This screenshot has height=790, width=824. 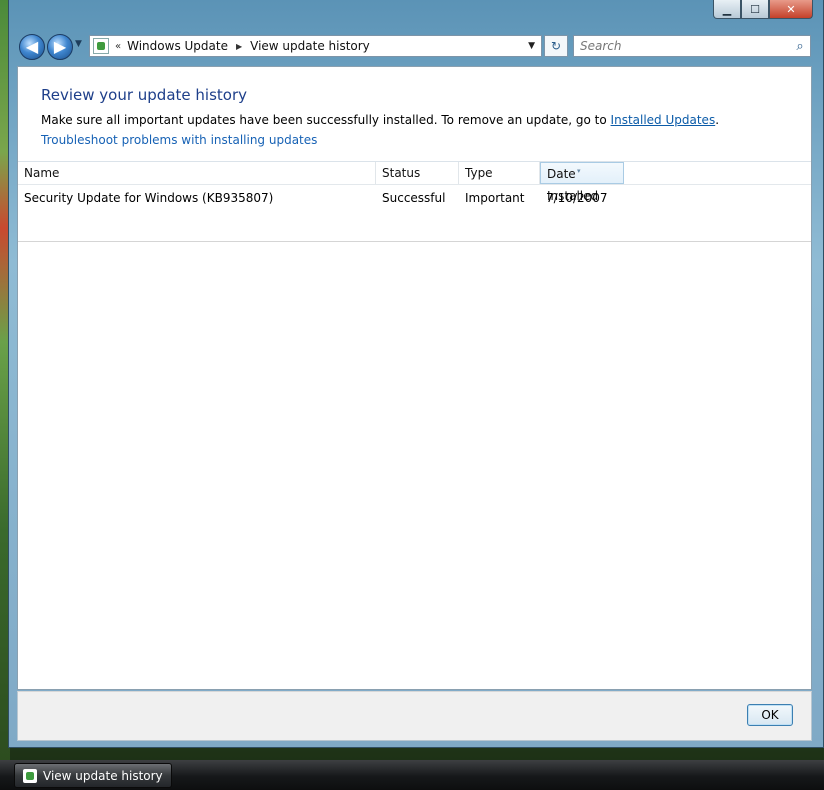 I want to click on forward-button: ▶, so click(x=60, y=47).